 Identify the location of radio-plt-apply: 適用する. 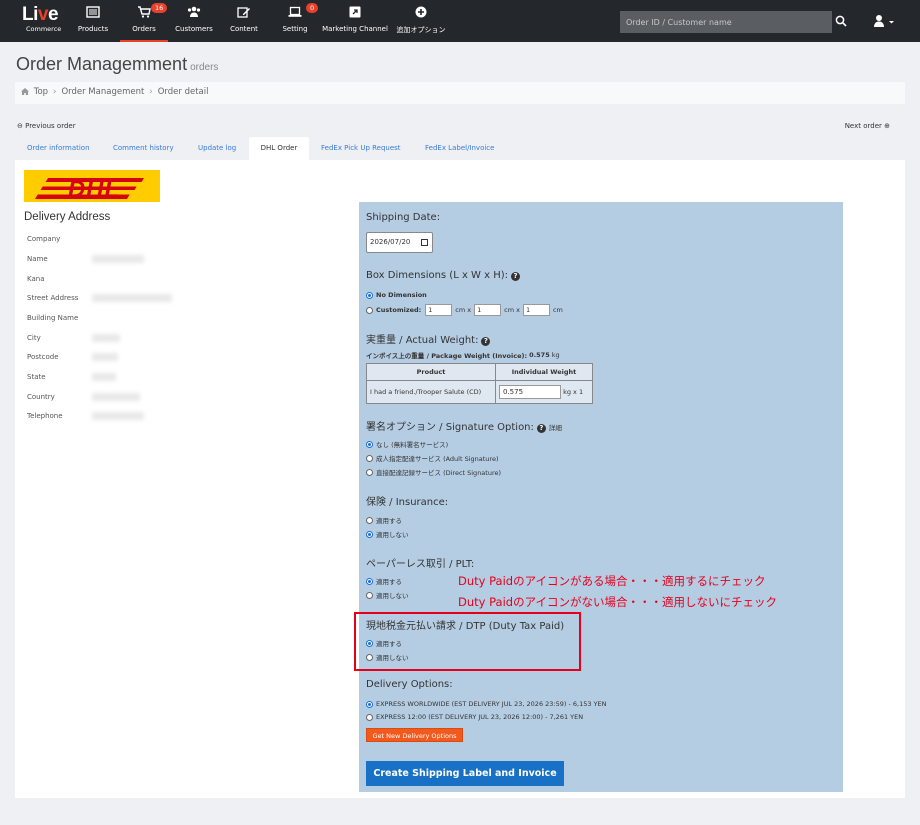
(384, 581).